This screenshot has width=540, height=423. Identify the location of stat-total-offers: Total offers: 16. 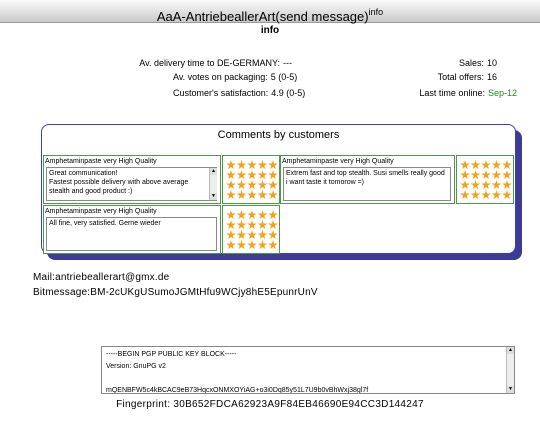
(467, 77).